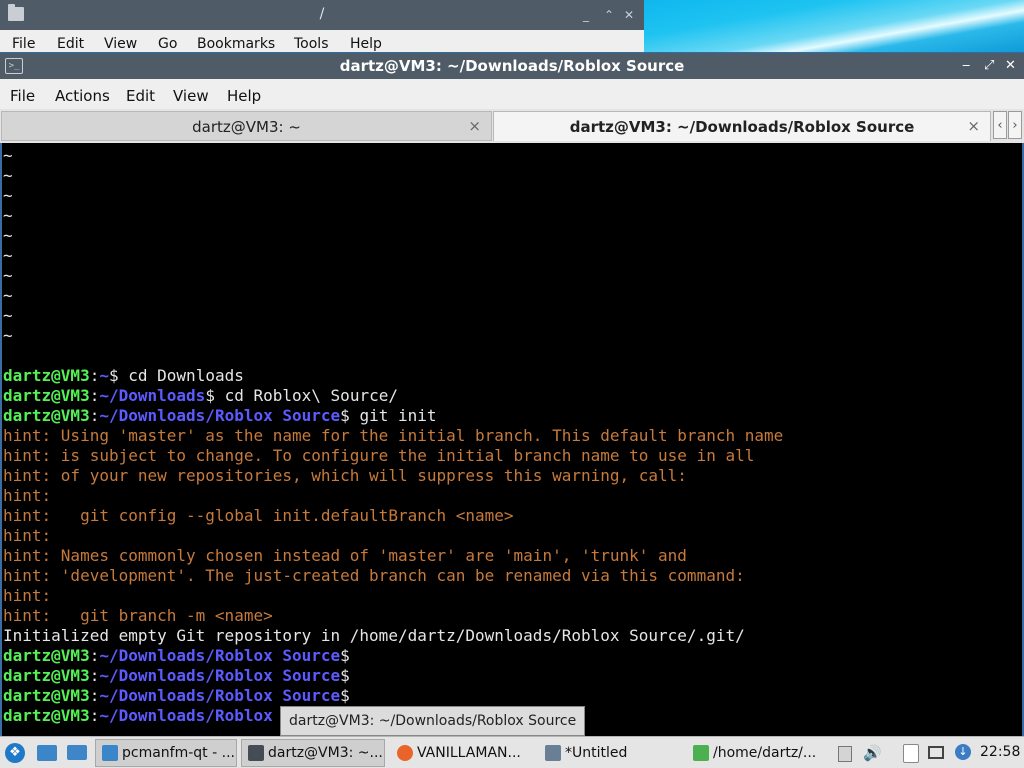  What do you see at coordinates (104, 375) in the screenshot?
I see `prompt-path: ~` at bounding box center [104, 375].